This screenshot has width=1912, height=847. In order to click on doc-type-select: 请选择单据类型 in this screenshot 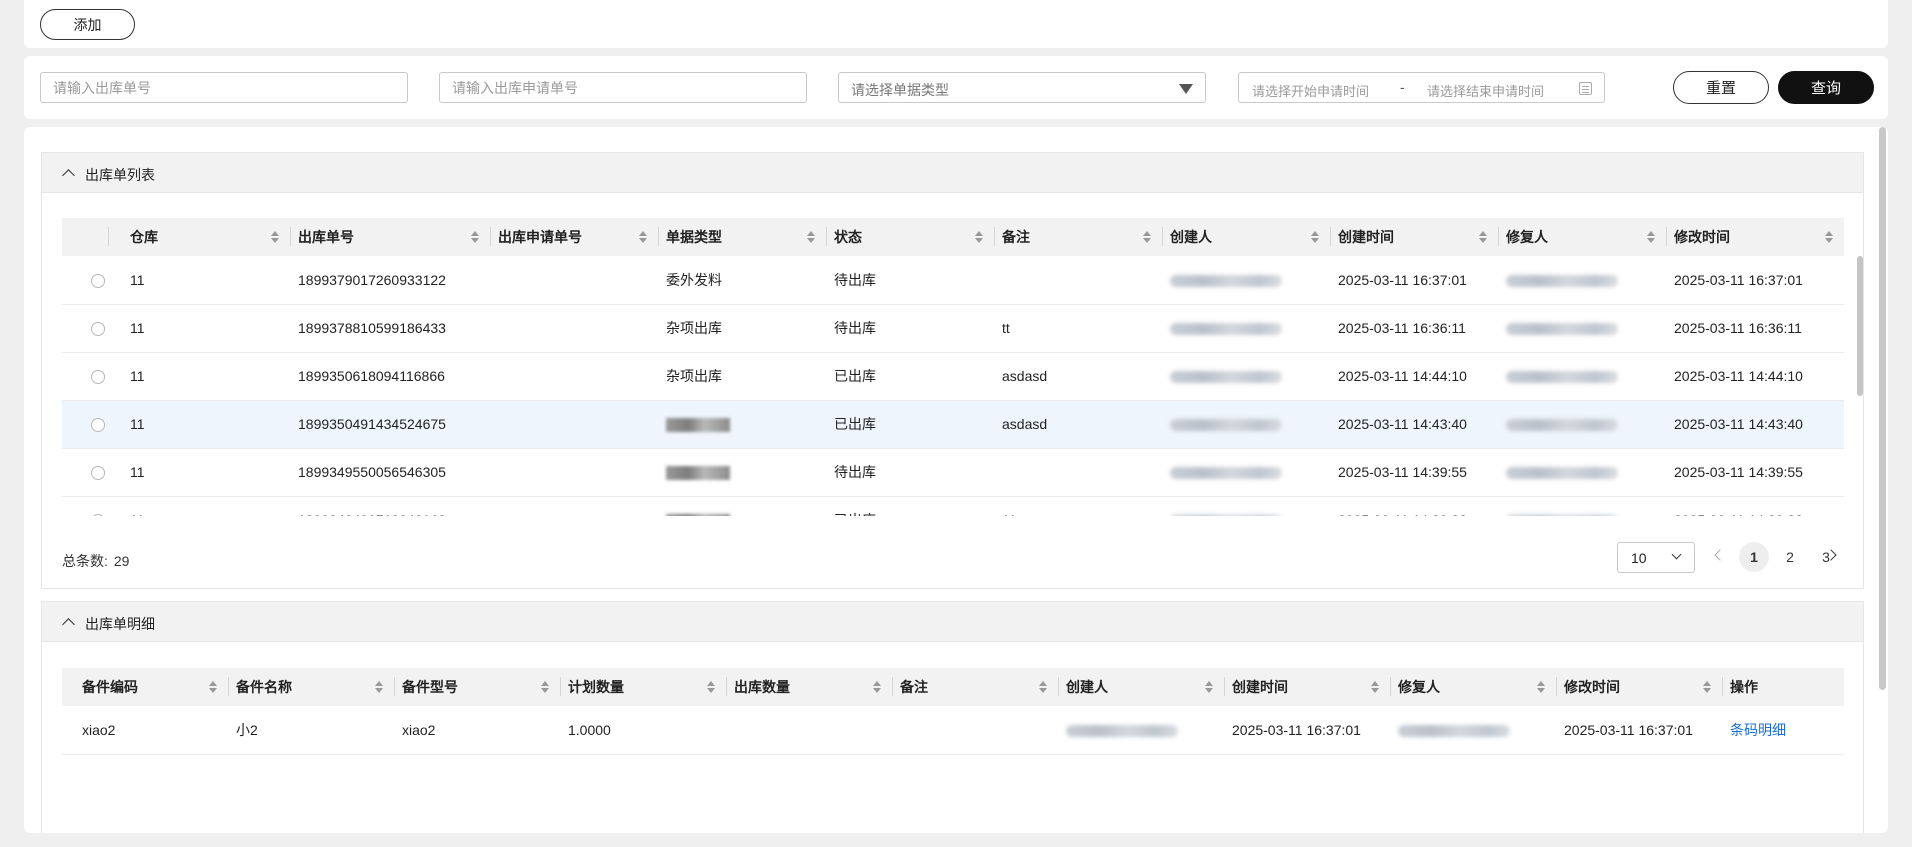, I will do `click(1022, 87)`.